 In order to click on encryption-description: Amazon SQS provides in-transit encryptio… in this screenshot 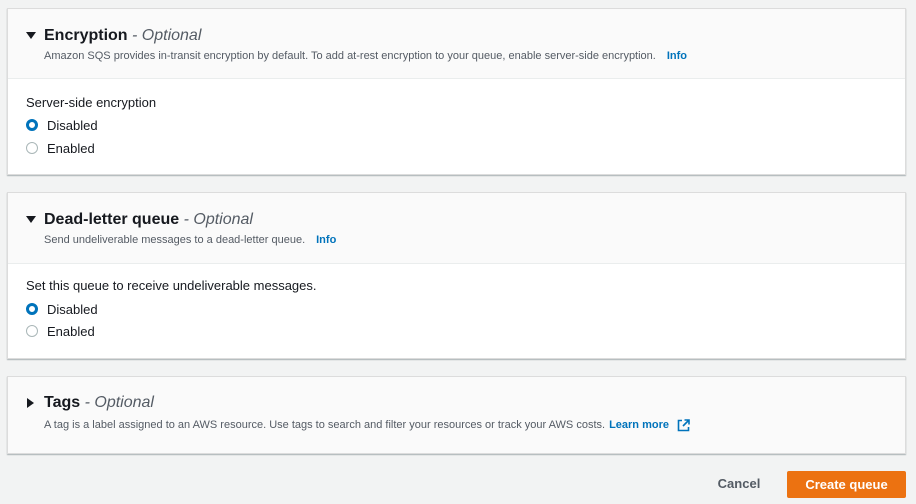, I will do `click(365, 56)`.